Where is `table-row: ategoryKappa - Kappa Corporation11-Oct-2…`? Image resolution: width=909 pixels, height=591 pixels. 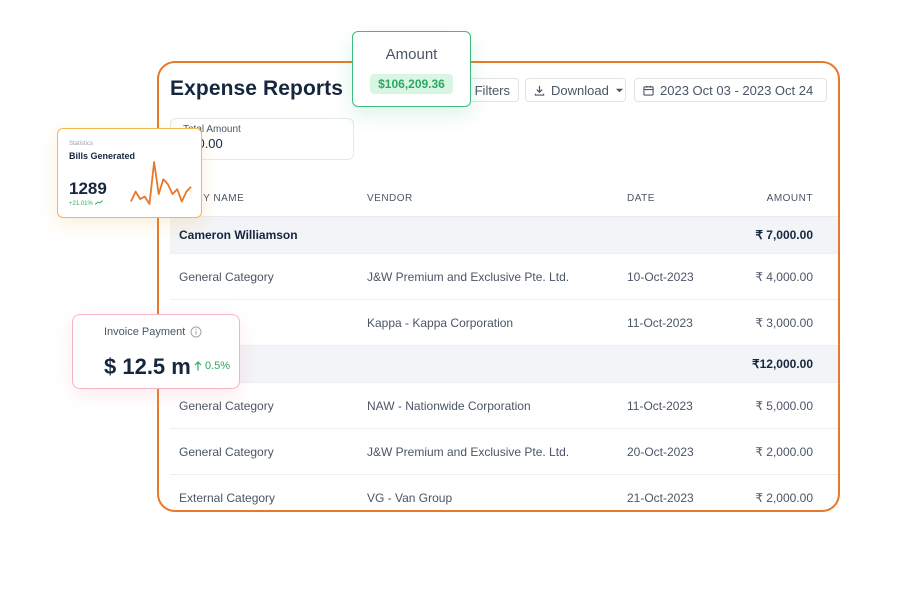
table-row: ategoryKappa - Kappa Corporation11-Oct-2… is located at coordinates (504, 323).